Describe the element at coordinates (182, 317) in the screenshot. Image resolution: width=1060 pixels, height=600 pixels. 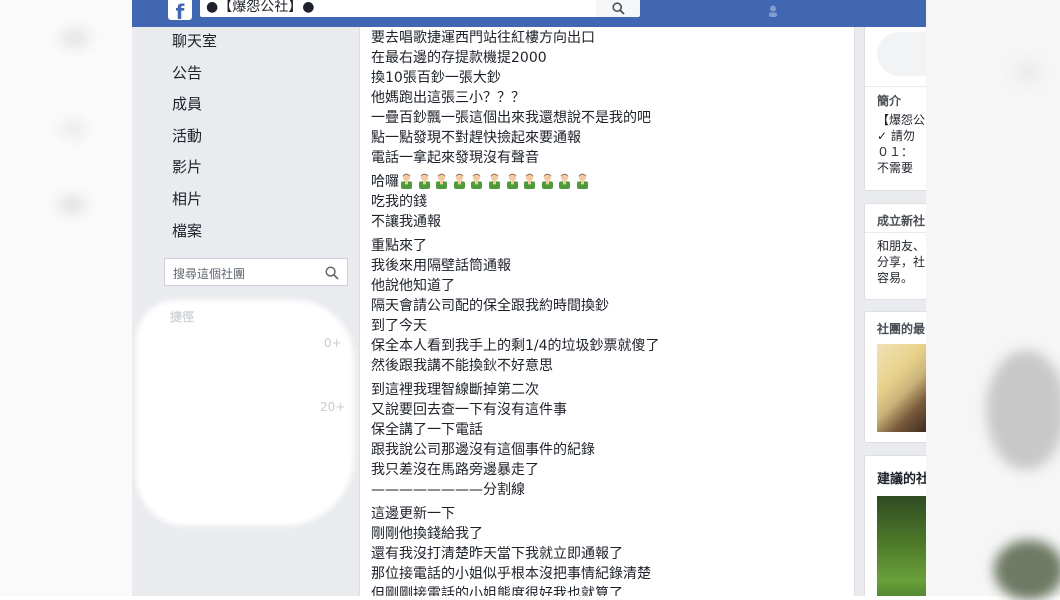
I see `shortcuts-label: 捷徑` at that location.